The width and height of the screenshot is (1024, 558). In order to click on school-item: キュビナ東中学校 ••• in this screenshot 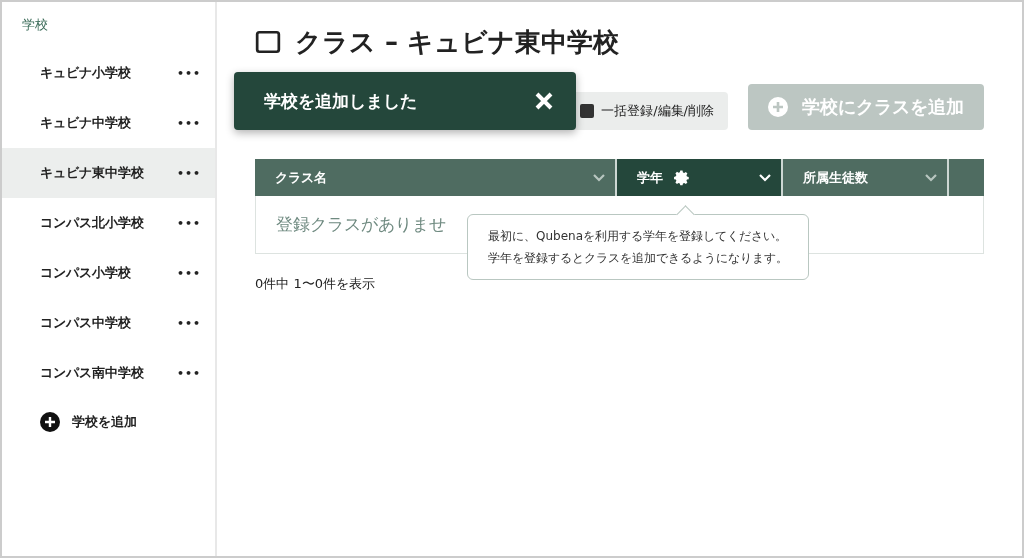, I will do `click(108, 173)`.